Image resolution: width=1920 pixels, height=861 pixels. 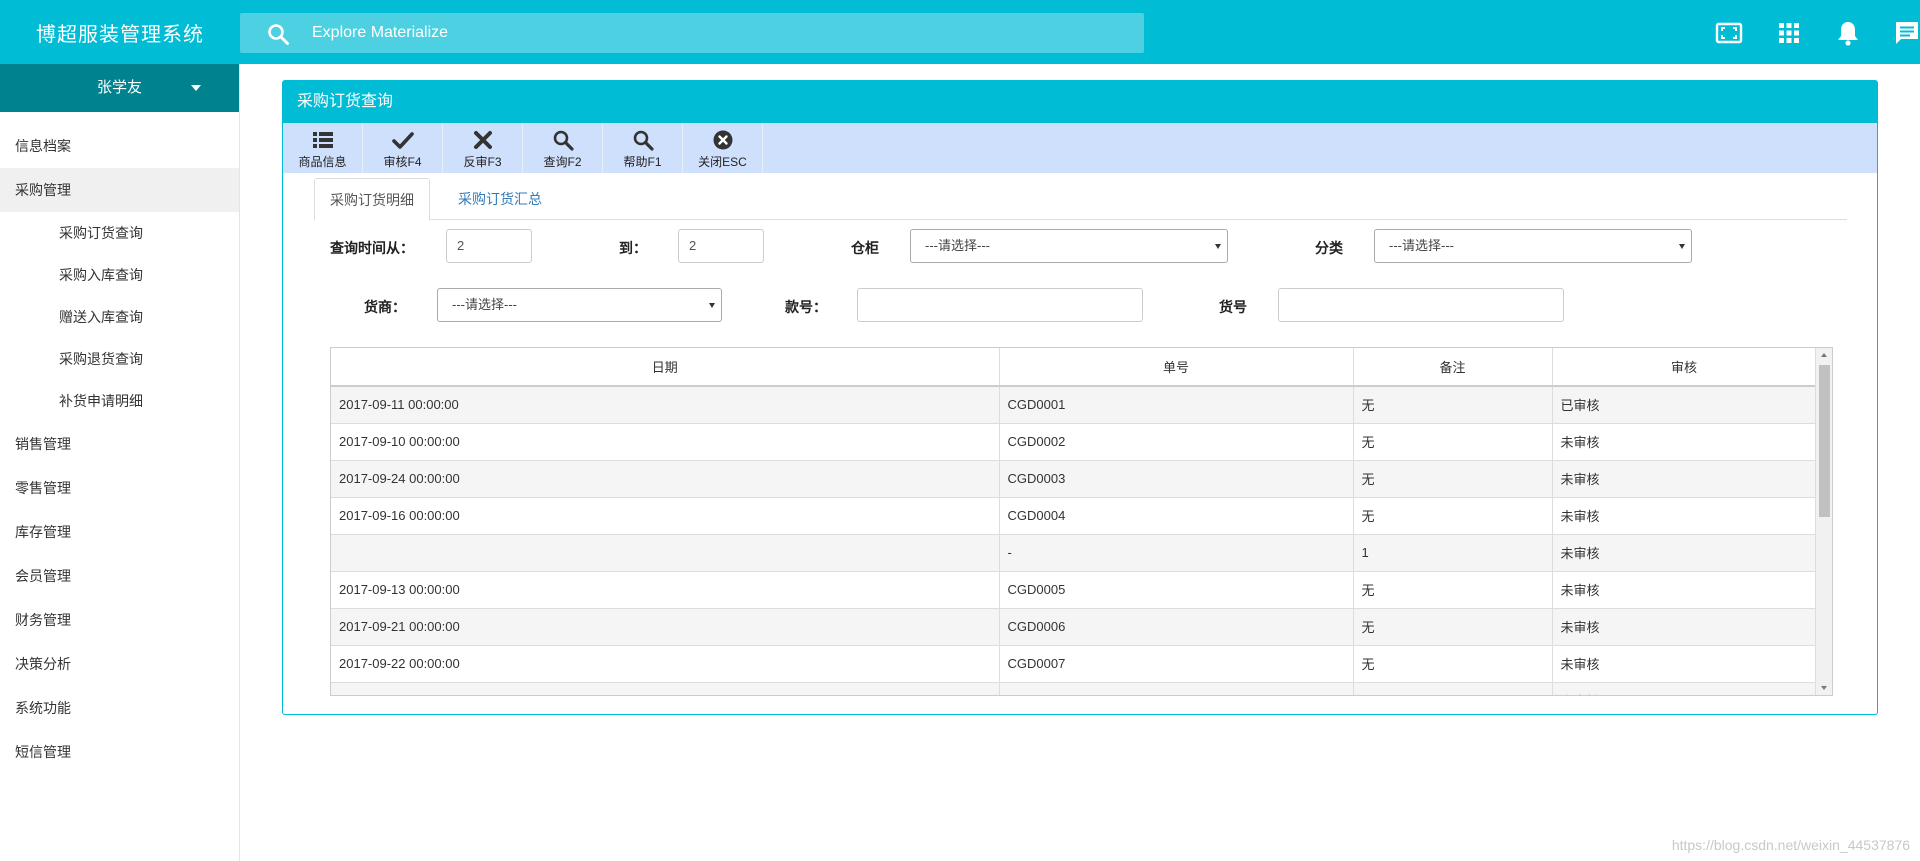 I want to click on item-no-label: 货号, so click(x=1233, y=307).